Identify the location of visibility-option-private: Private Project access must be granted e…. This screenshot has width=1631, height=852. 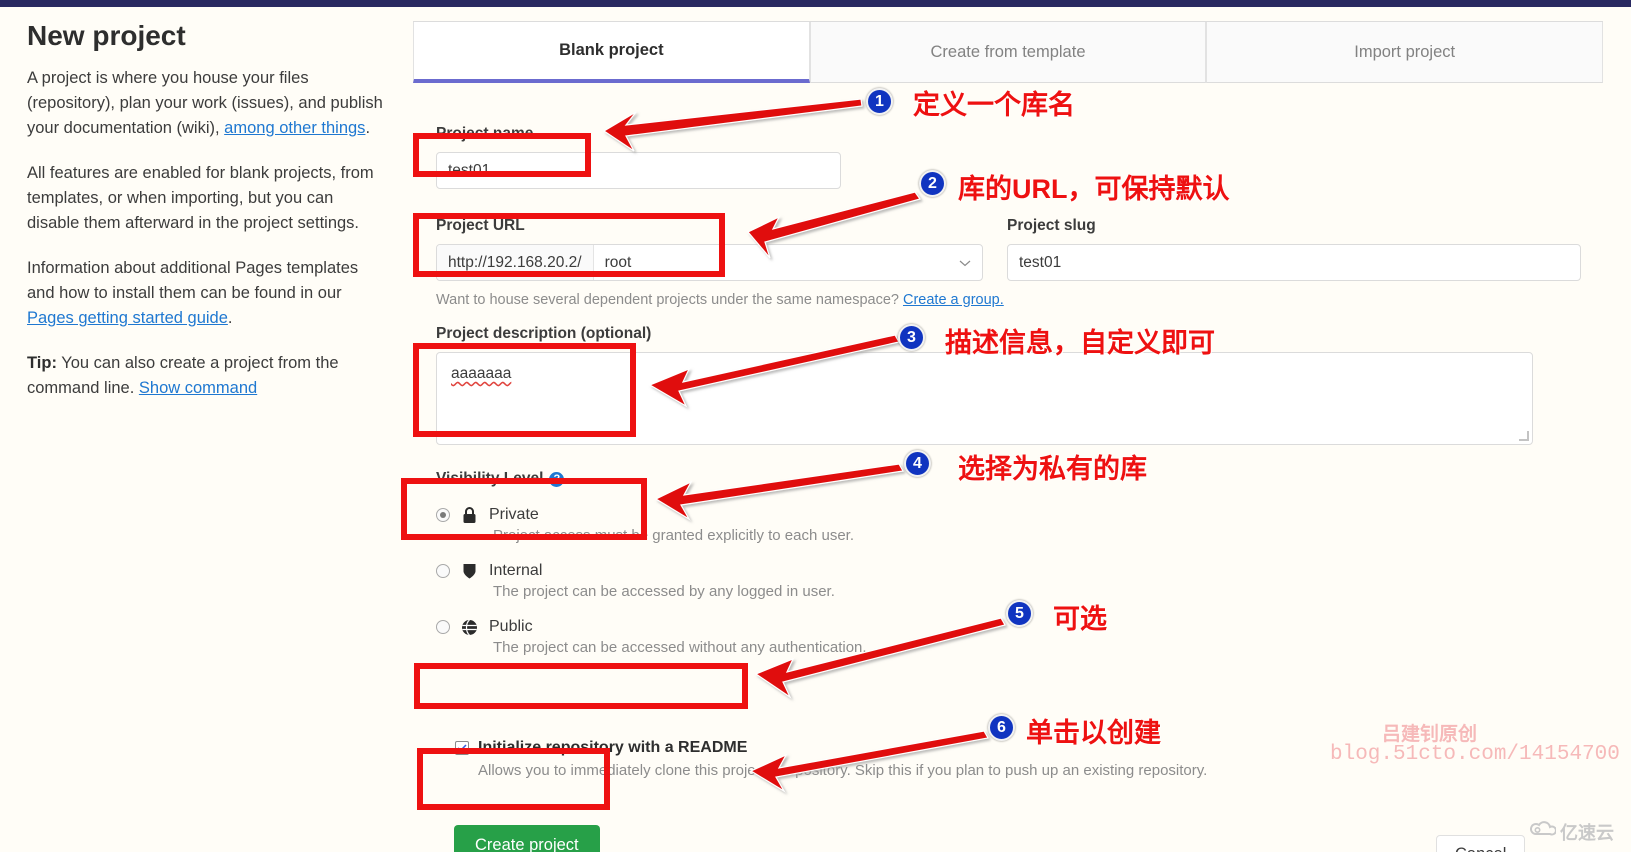
(886, 524).